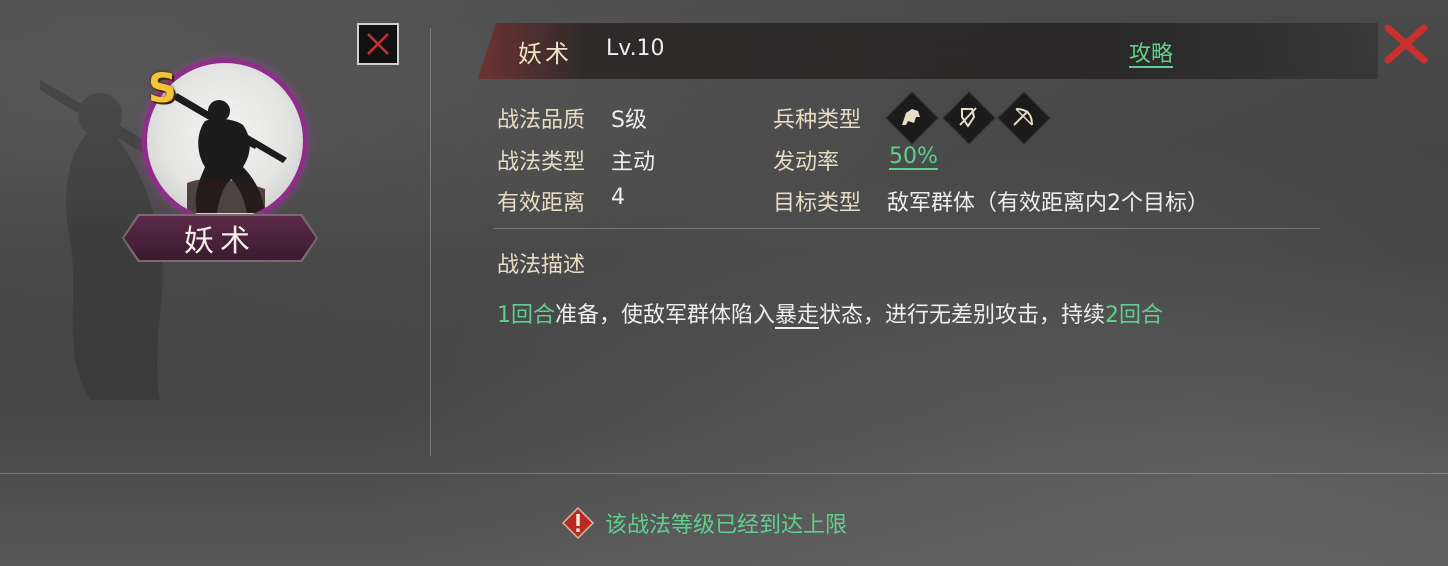  What do you see at coordinates (806, 162) in the screenshot?
I see `trigger-rate-label: 发动率` at bounding box center [806, 162].